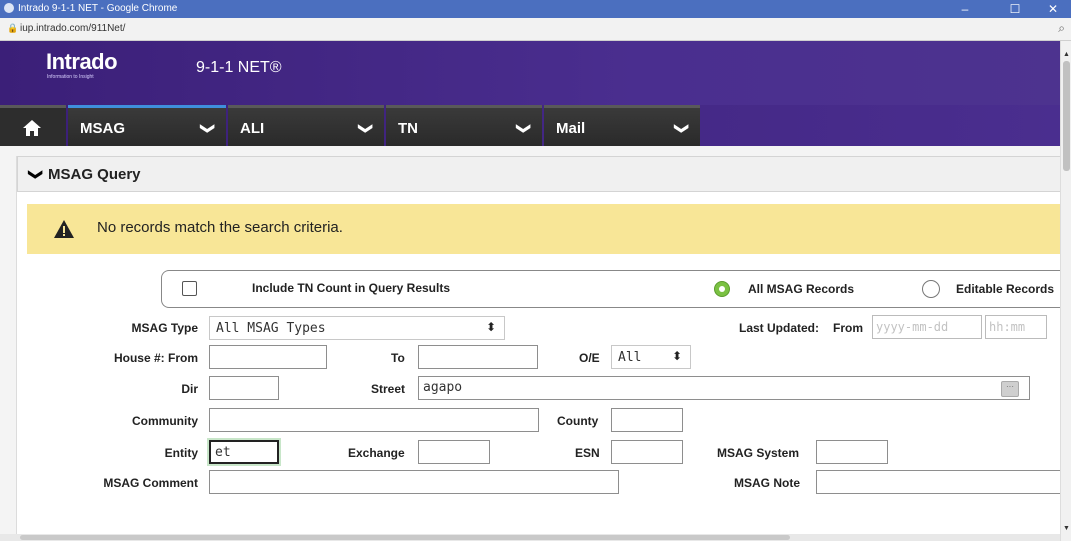 The height and width of the screenshot is (541, 1071). I want to click on include-tn-count-label: Include TN Count in Query Results, so click(351, 288).